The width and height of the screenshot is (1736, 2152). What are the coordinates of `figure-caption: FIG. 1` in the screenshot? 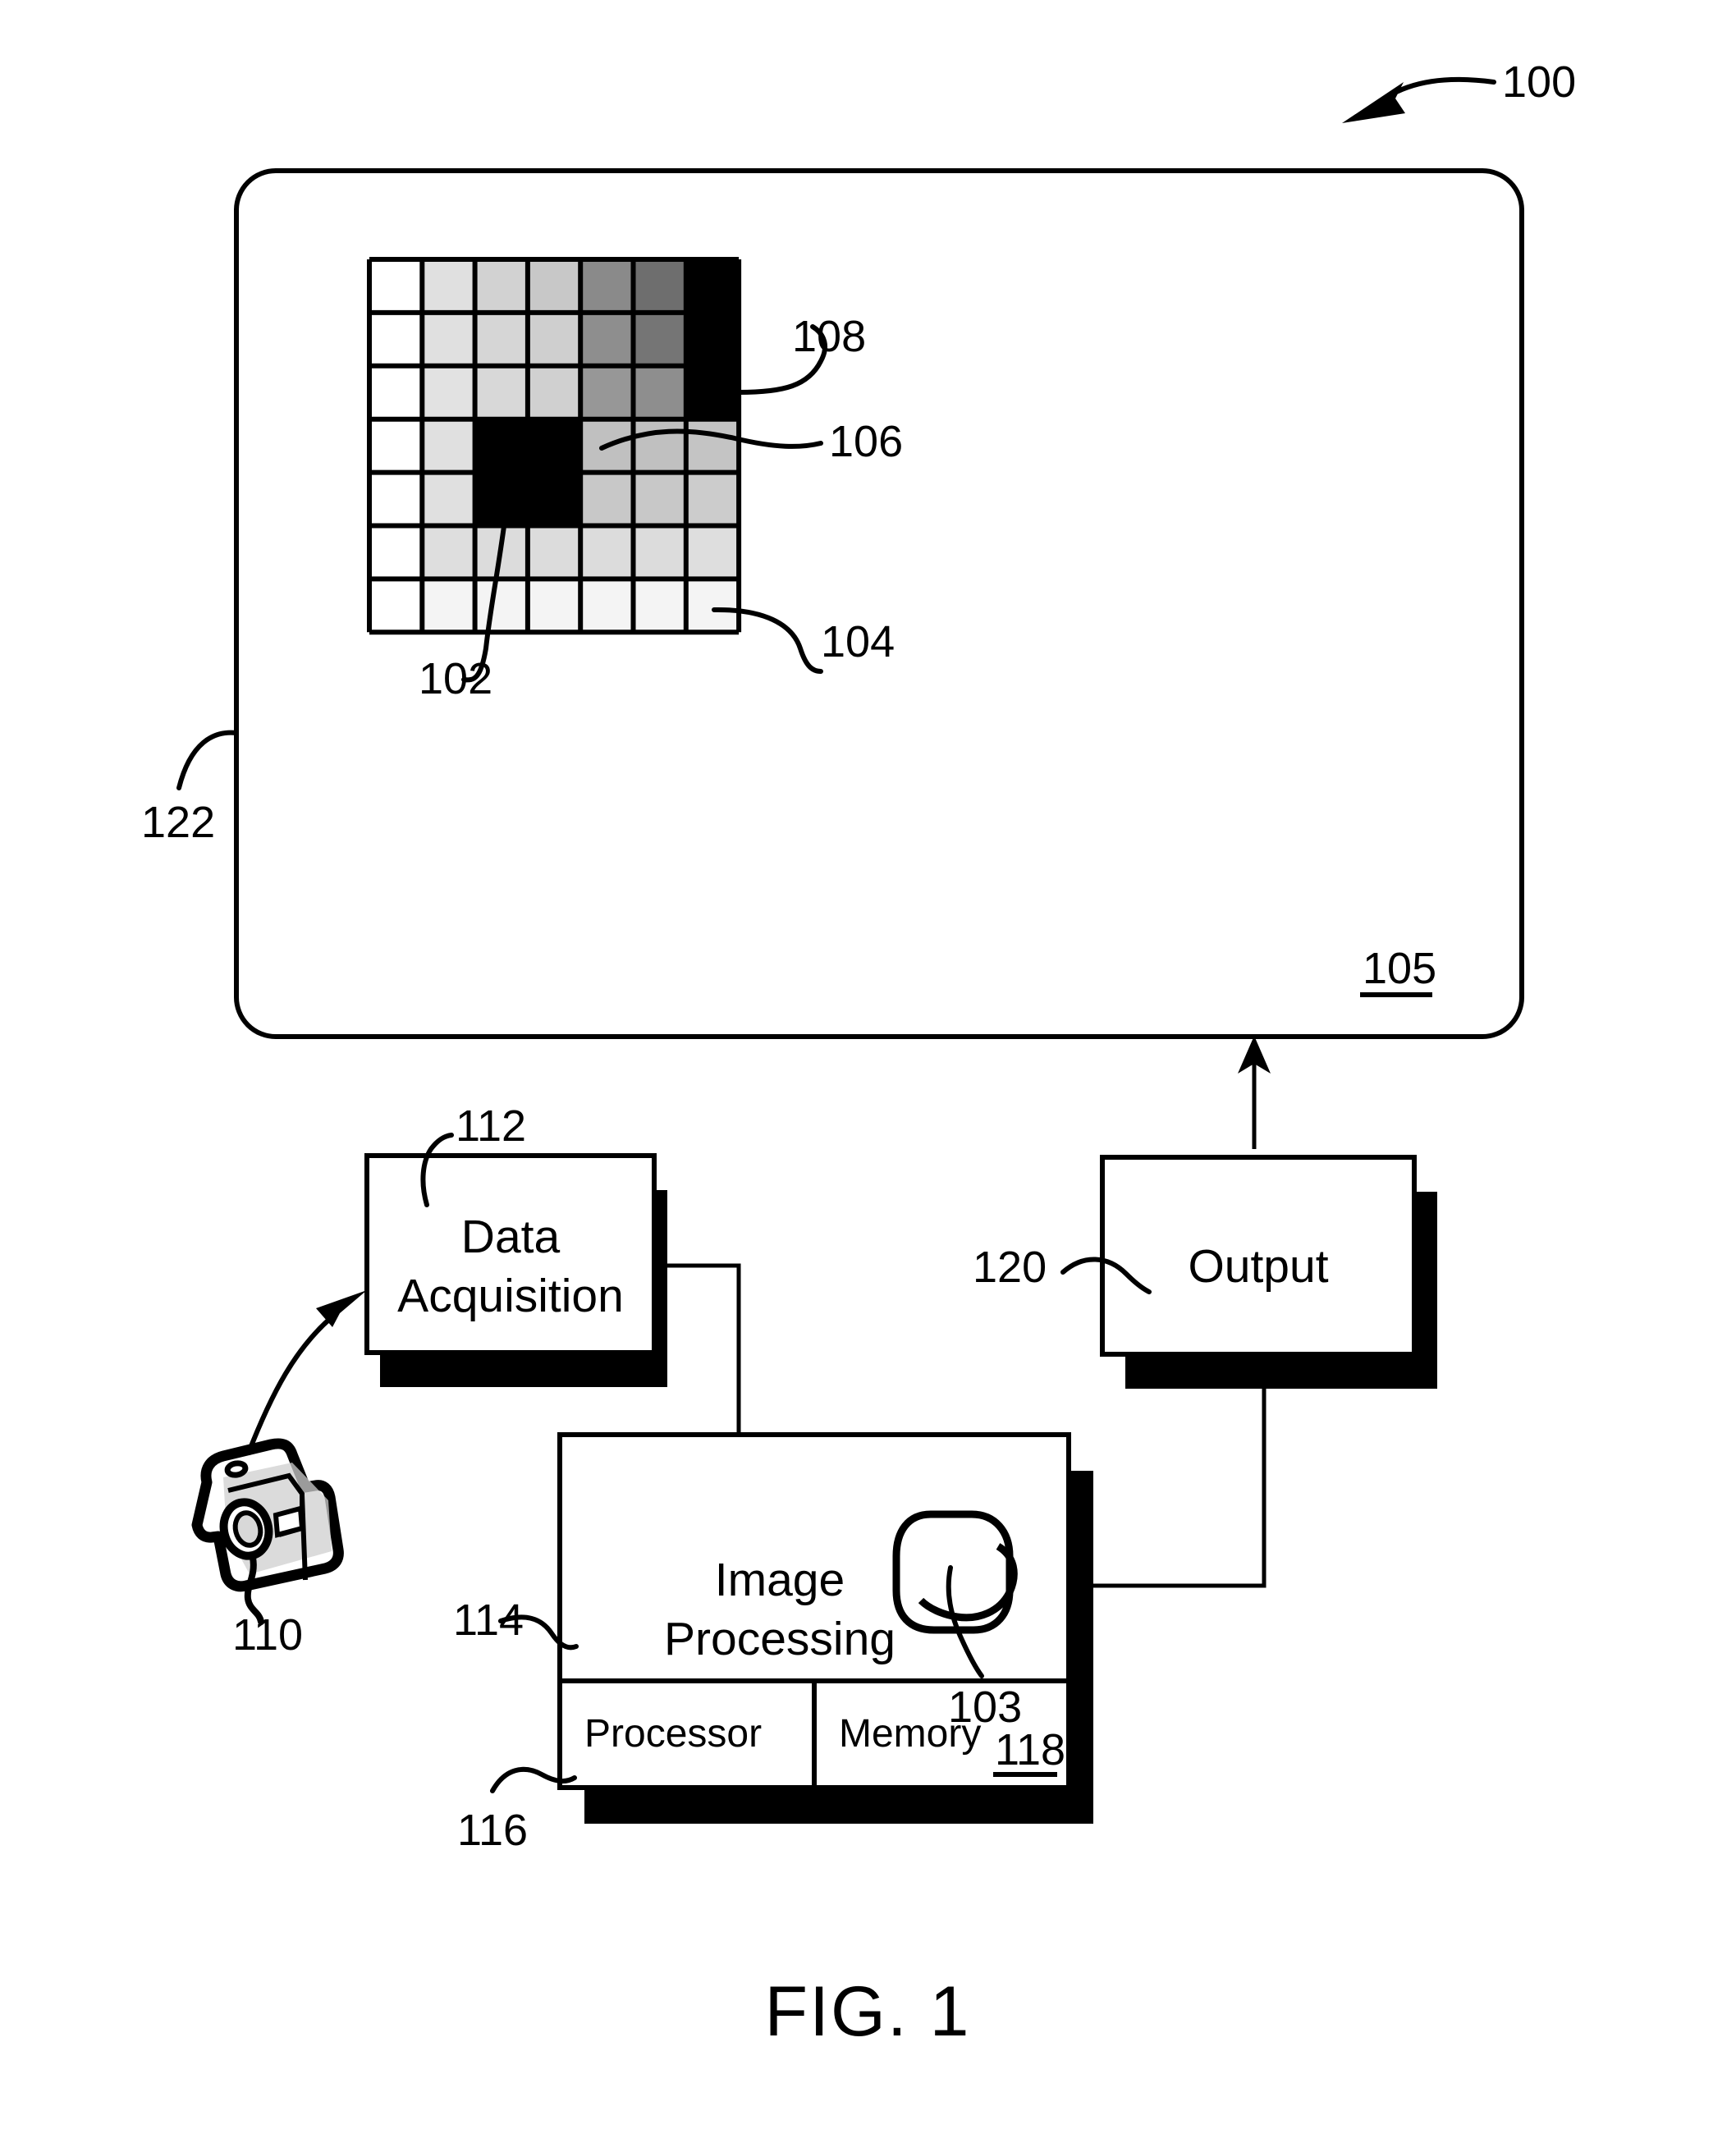 It's located at (868, 2011).